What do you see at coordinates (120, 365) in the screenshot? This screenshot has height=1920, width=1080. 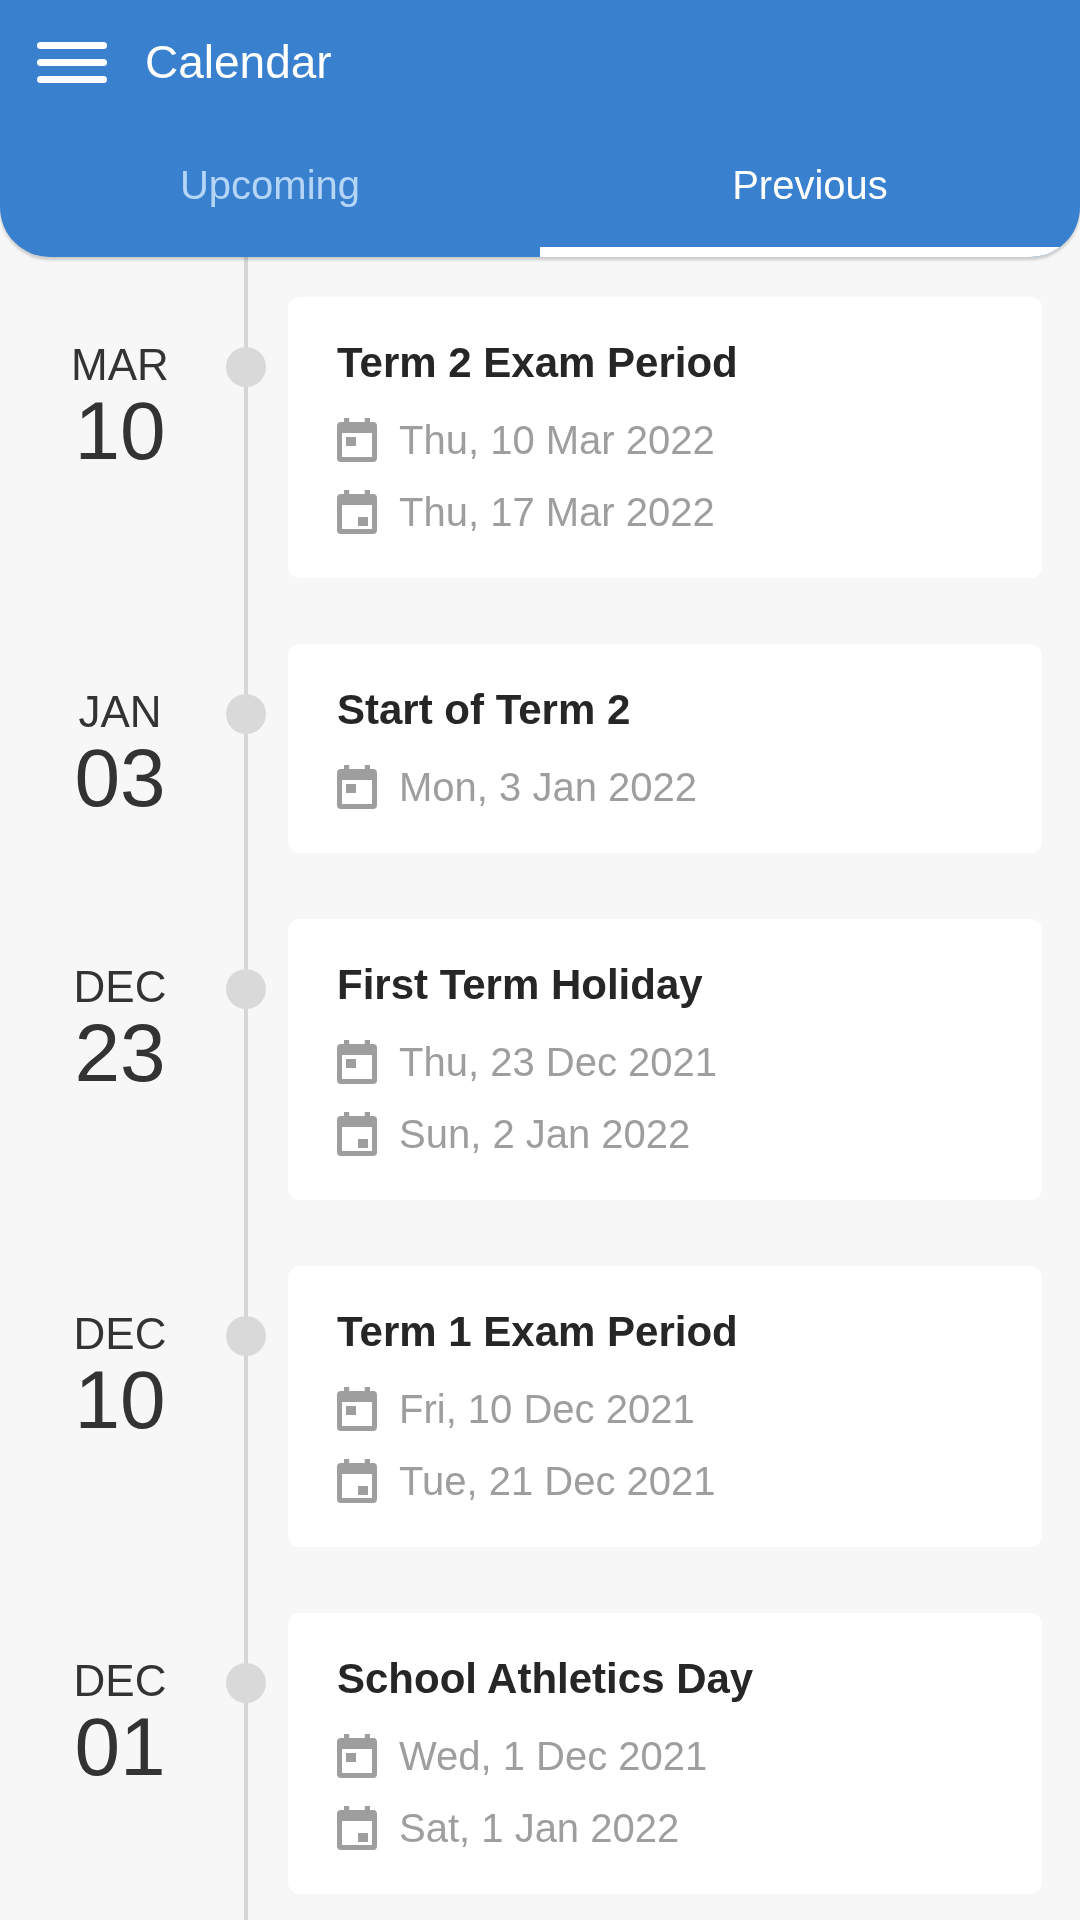 I see `date-month: MAR` at bounding box center [120, 365].